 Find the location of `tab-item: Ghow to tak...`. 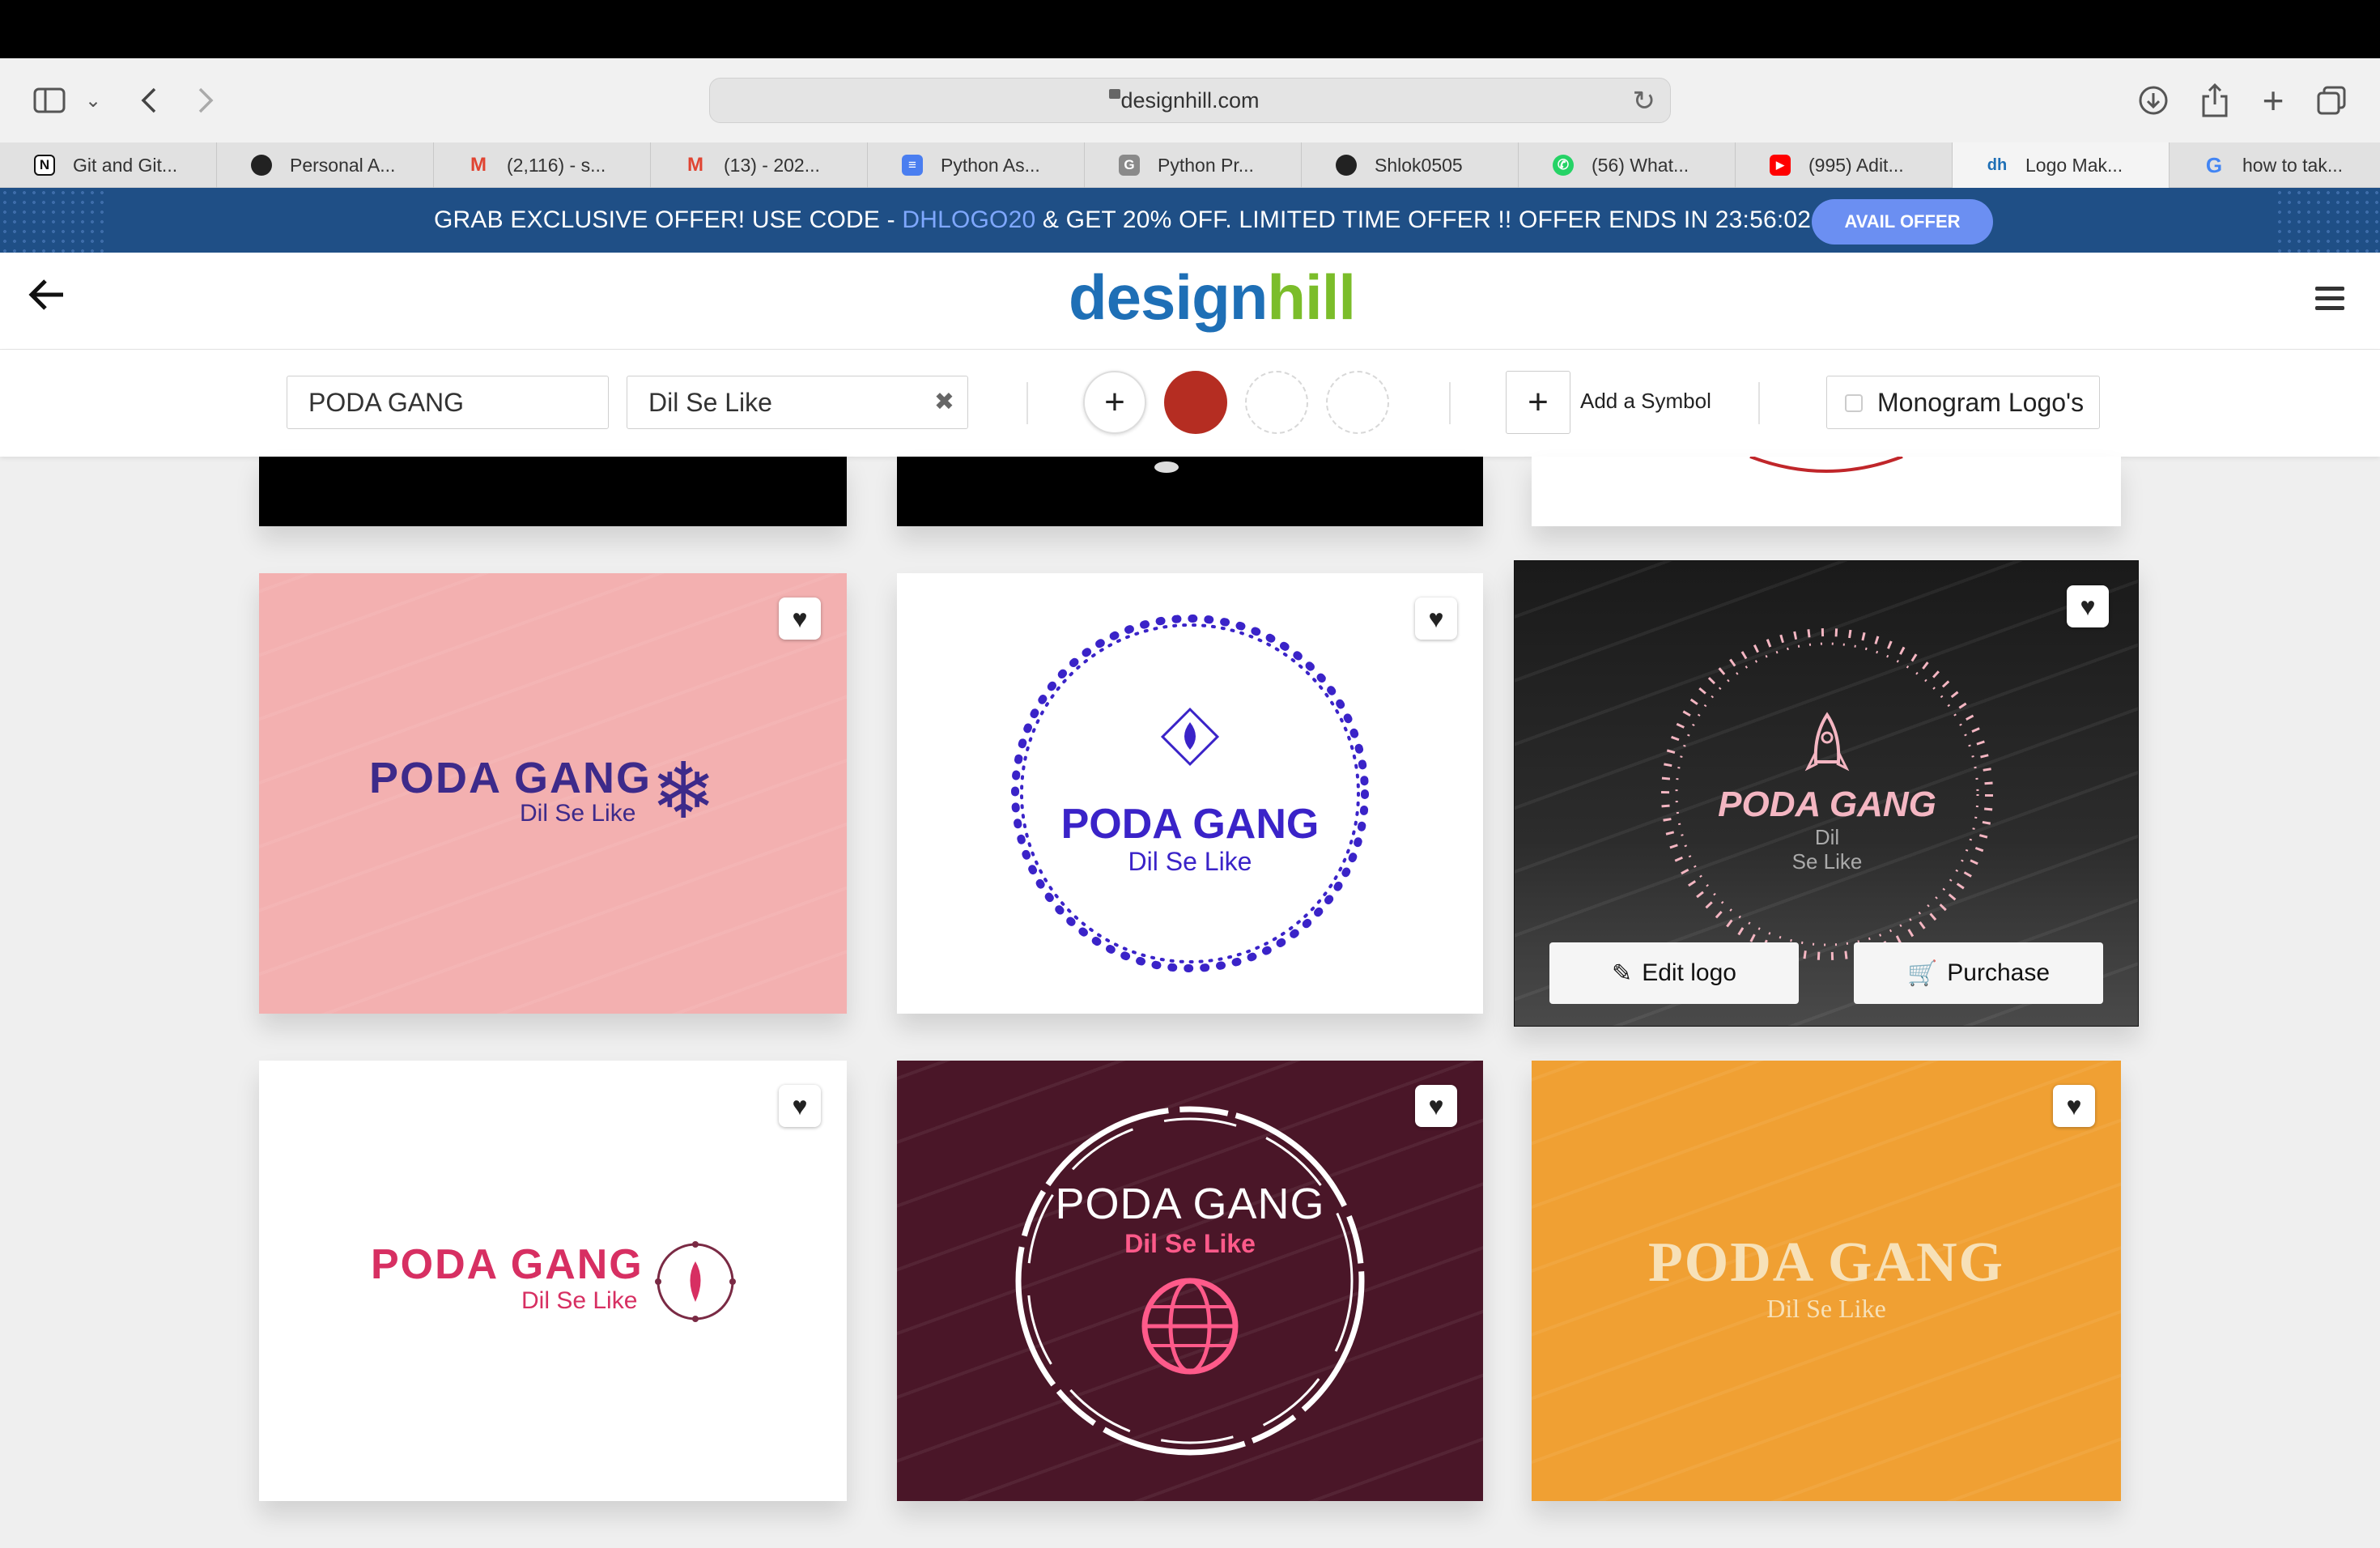

tab-item: Ghow to tak... is located at coordinates (2275, 165).